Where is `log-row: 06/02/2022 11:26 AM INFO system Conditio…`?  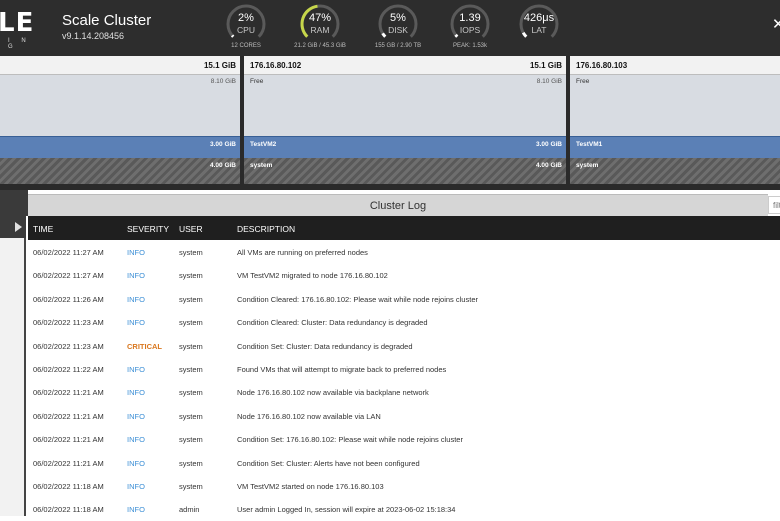 log-row: 06/02/2022 11:26 AM INFO system Conditio… is located at coordinates (404, 298).